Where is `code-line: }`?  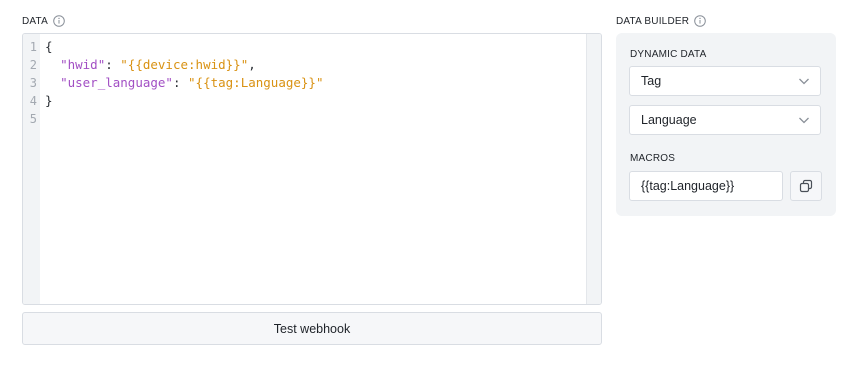
code-line: } is located at coordinates (315, 101).